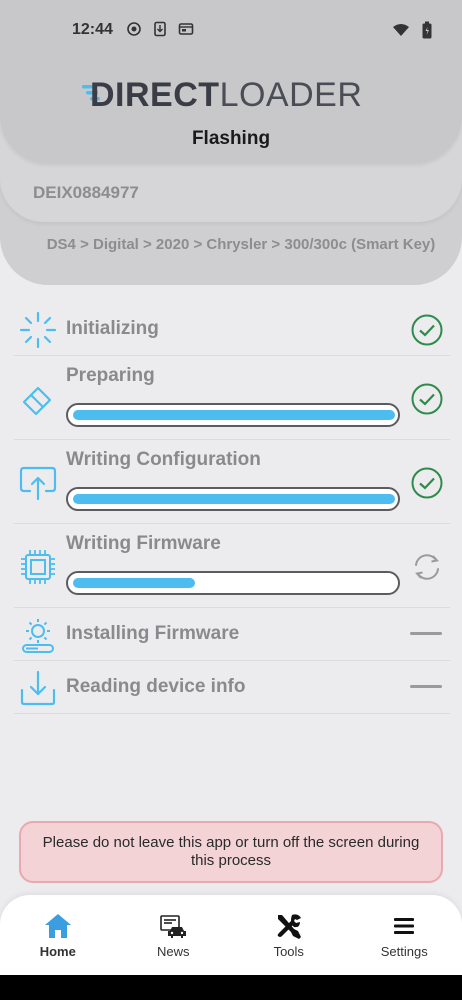 This screenshot has width=462, height=1000. What do you see at coordinates (155, 95) in the screenshot?
I see `logo-text-direct: DIRECT` at bounding box center [155, 95].